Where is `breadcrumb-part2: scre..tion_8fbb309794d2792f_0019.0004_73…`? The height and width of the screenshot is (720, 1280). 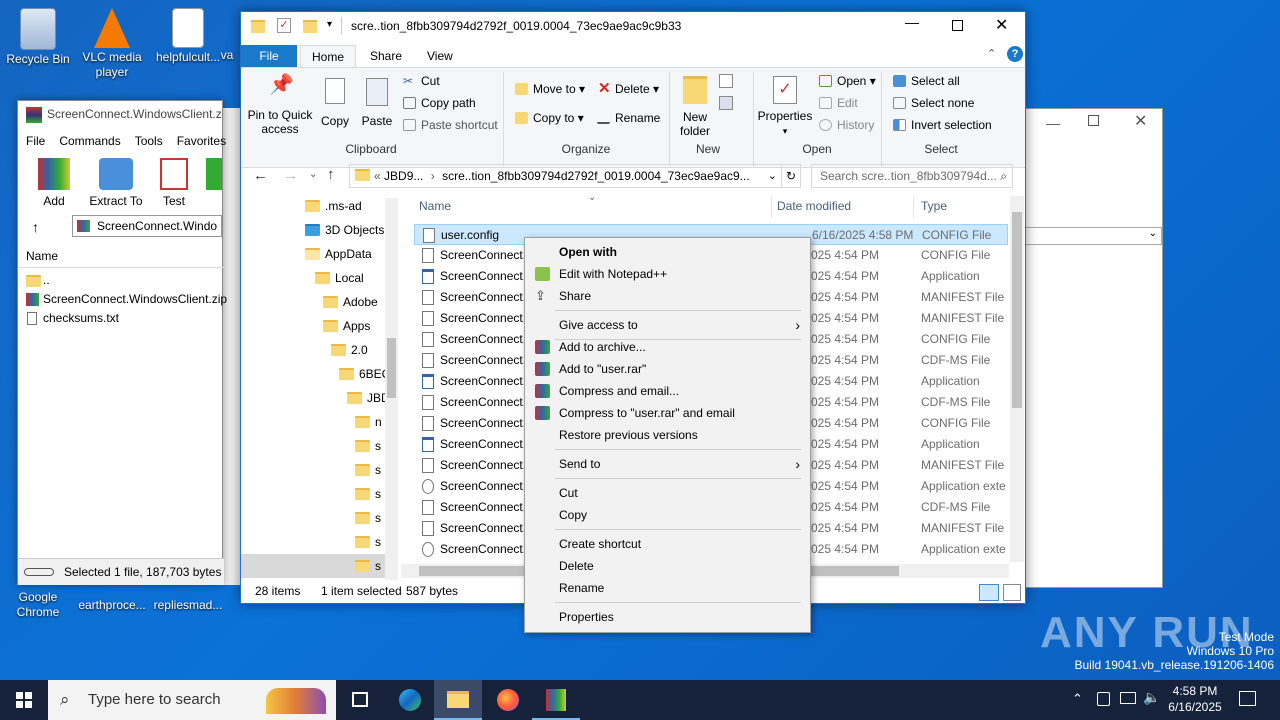
breadcrumb-part2: scre..tion_8fbb309794d2792f_0019.0004_73… is located at coordinates (596, 176).